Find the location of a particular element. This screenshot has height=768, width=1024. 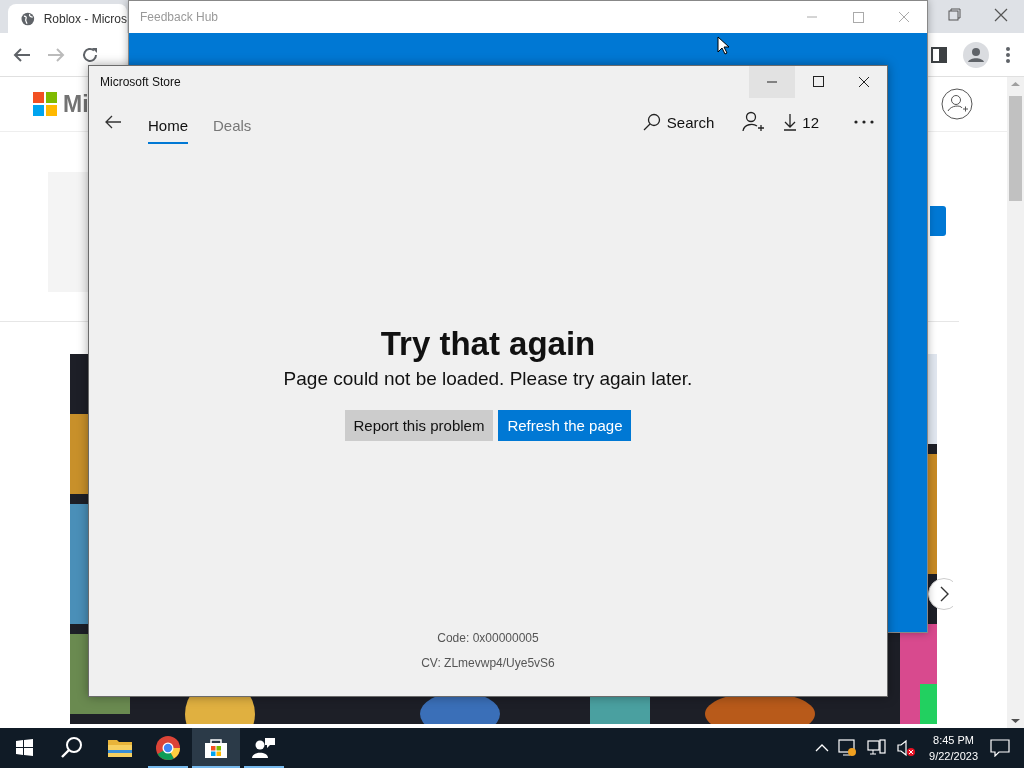

scrollbar is located at coordinates (1015, 402).